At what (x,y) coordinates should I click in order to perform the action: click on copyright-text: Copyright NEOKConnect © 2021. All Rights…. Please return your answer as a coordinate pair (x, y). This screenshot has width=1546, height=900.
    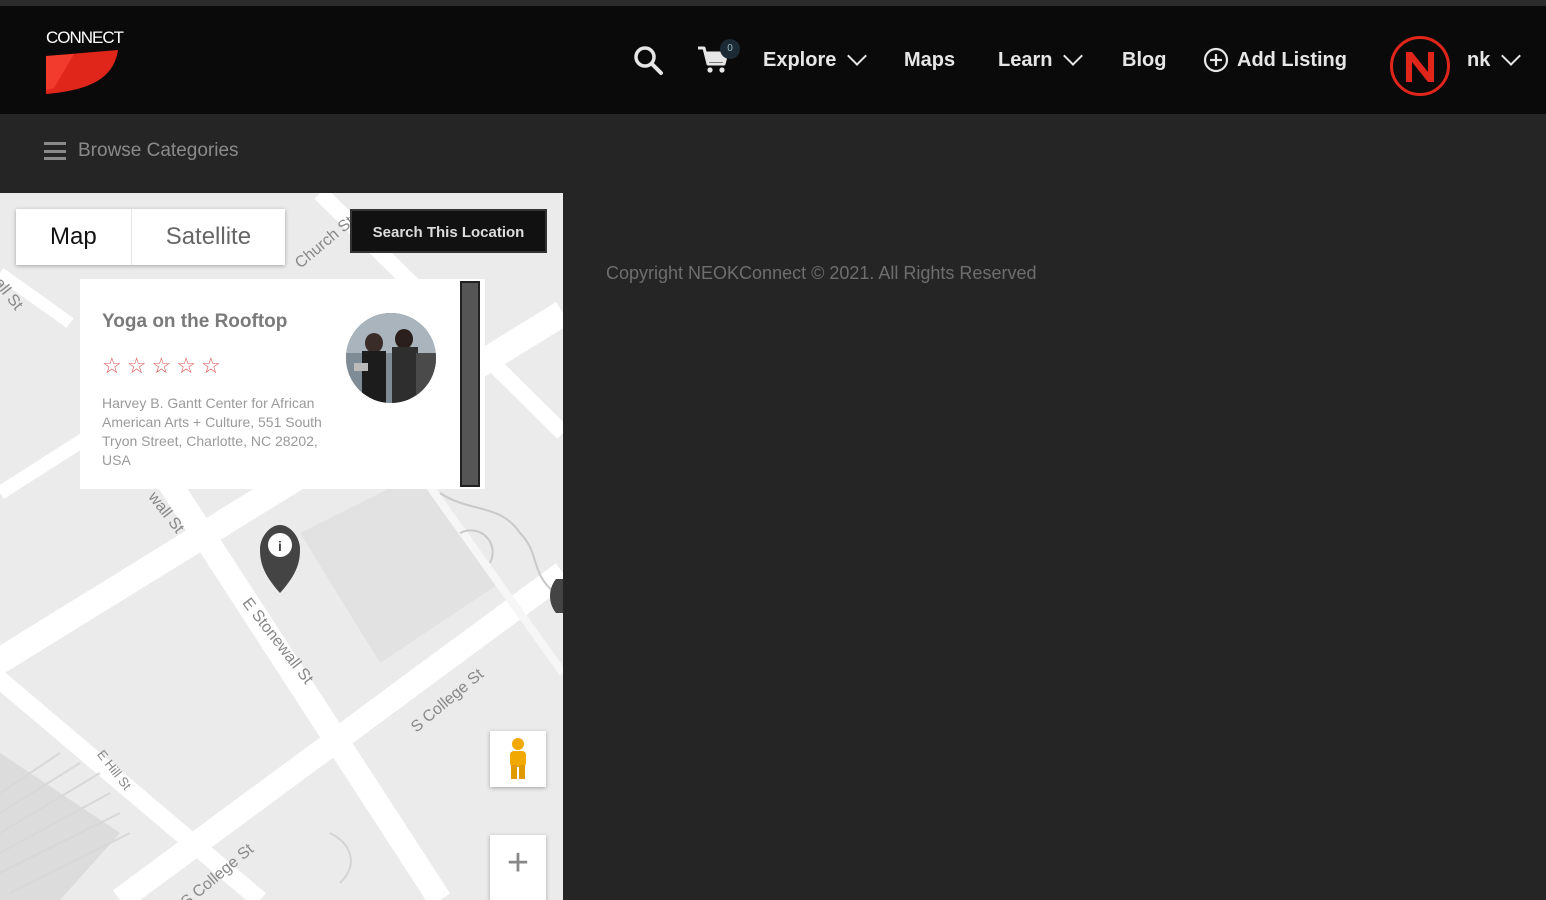
    Looking at the image, I should click on (821, 273).